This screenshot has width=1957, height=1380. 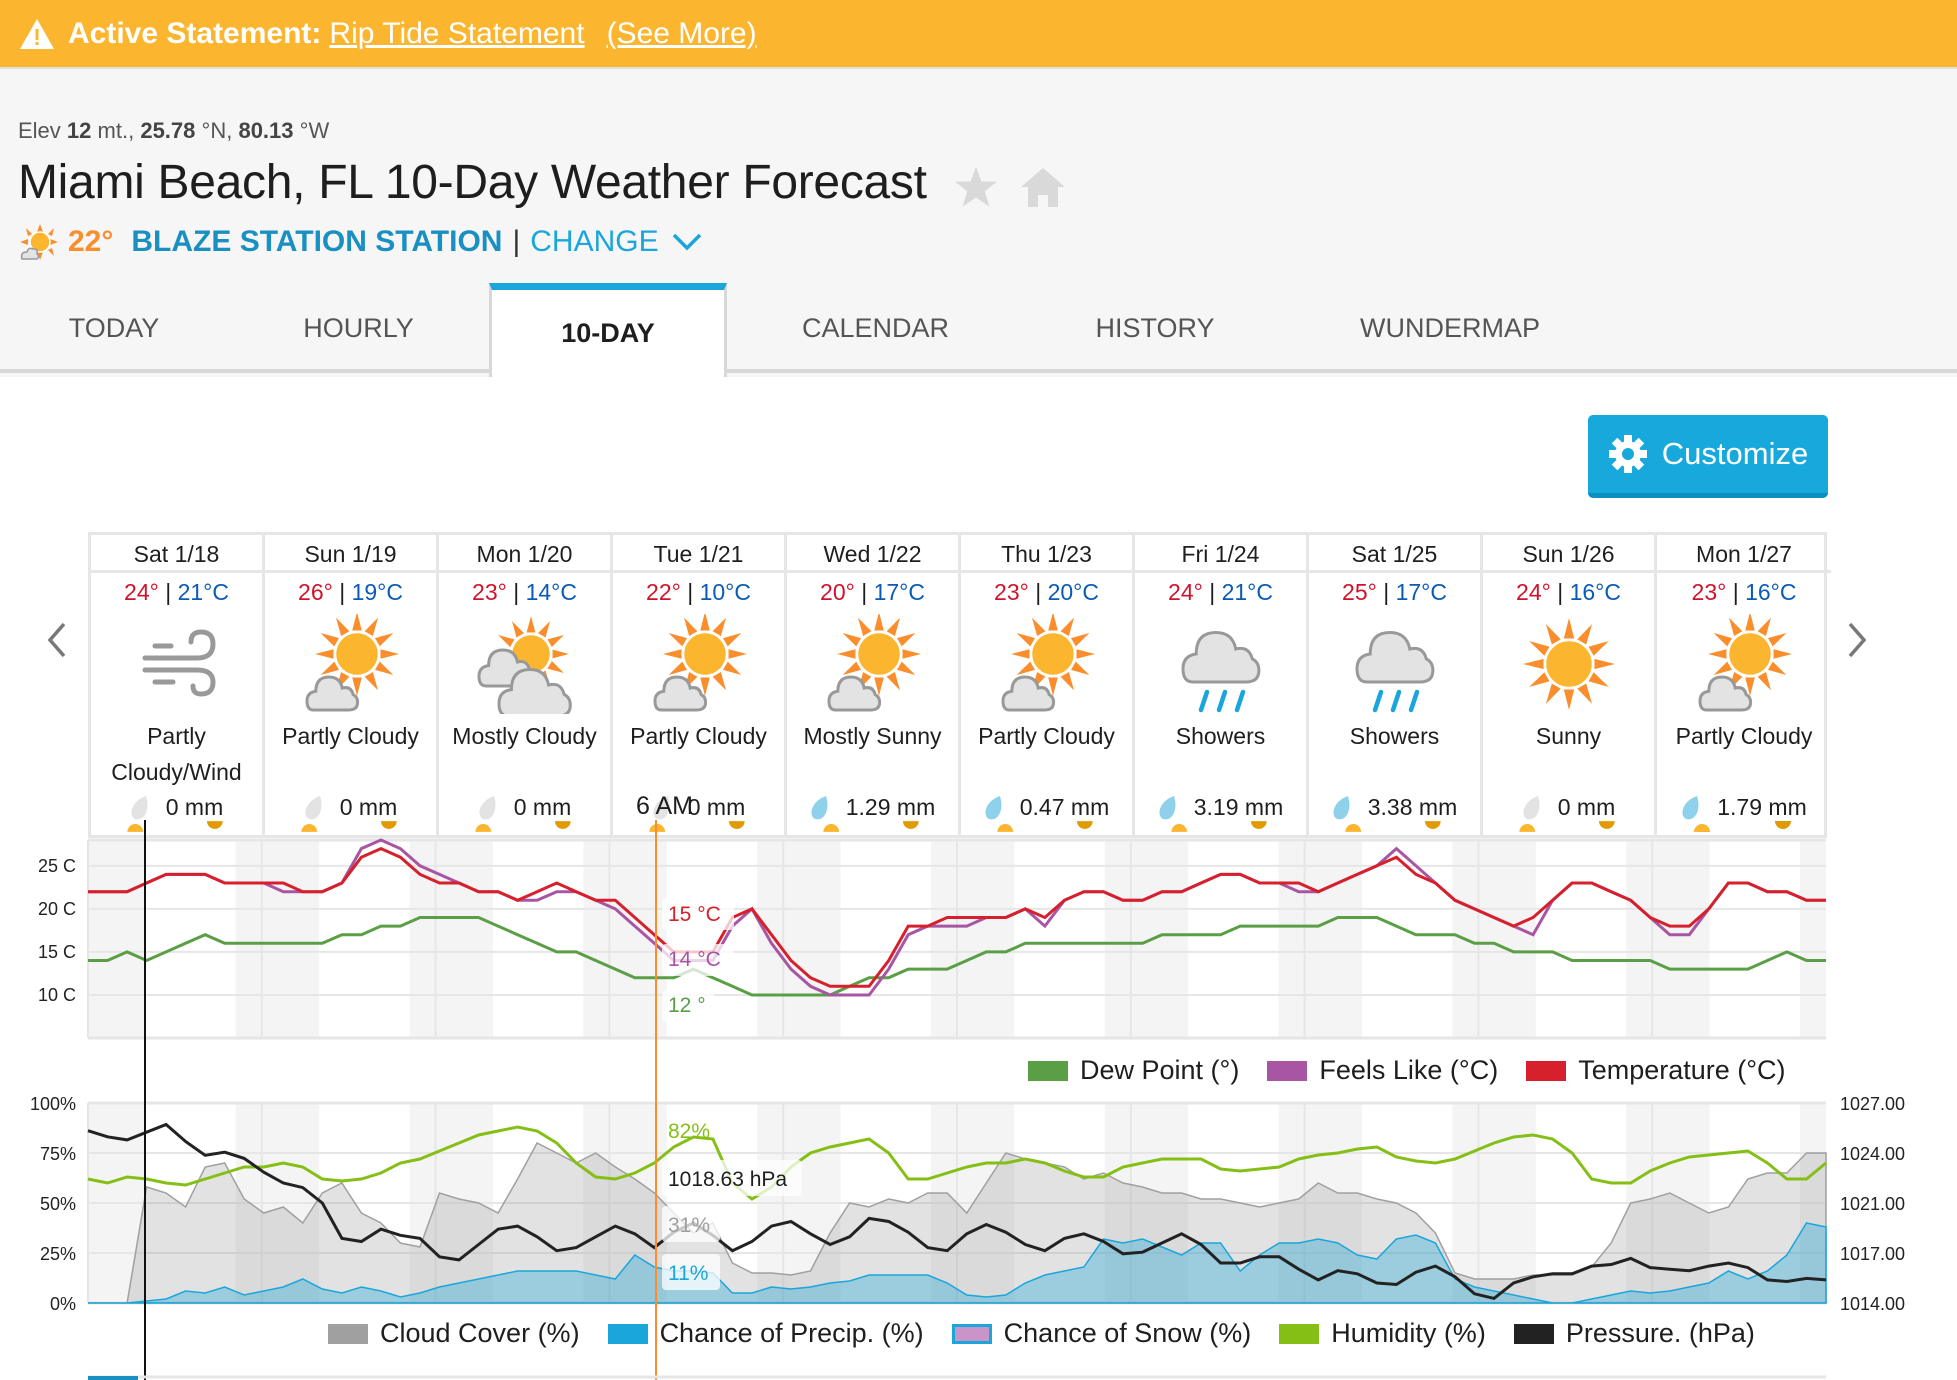 What do you see at coordinates (58, 1204) in the screenshot?
I see `percent-y-tick-label: 50%` at bounding box center [58, 1204].